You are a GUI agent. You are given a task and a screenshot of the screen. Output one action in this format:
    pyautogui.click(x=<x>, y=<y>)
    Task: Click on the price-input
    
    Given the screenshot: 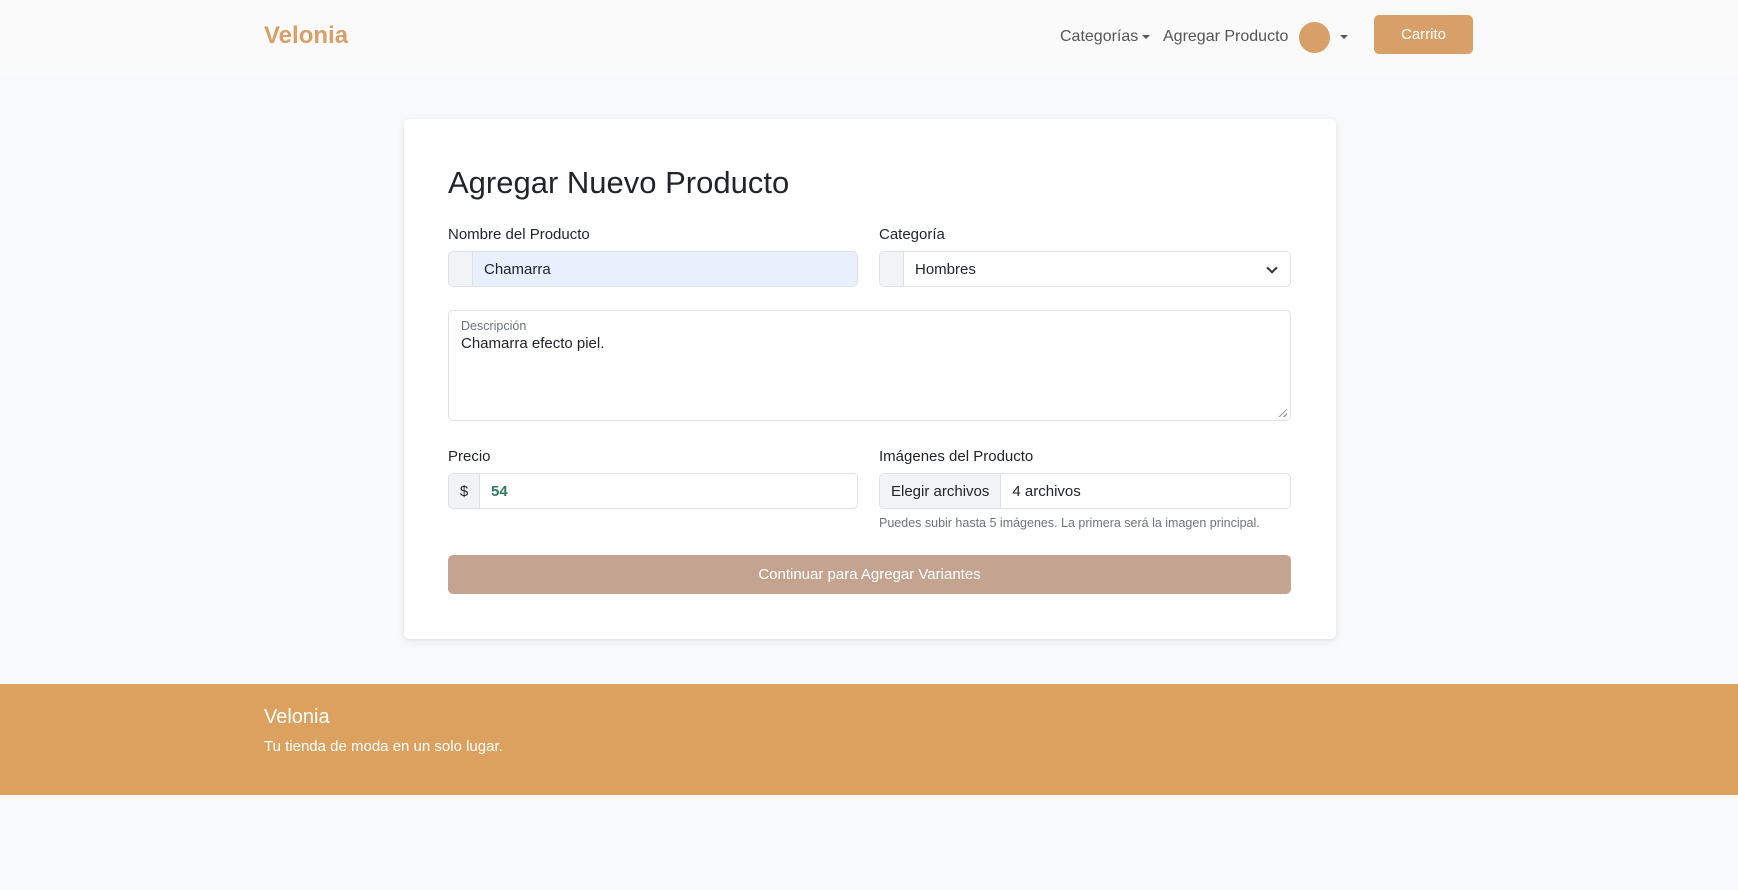 What is the action you would take?
    pyautogui.click(x=668, y=491)
    